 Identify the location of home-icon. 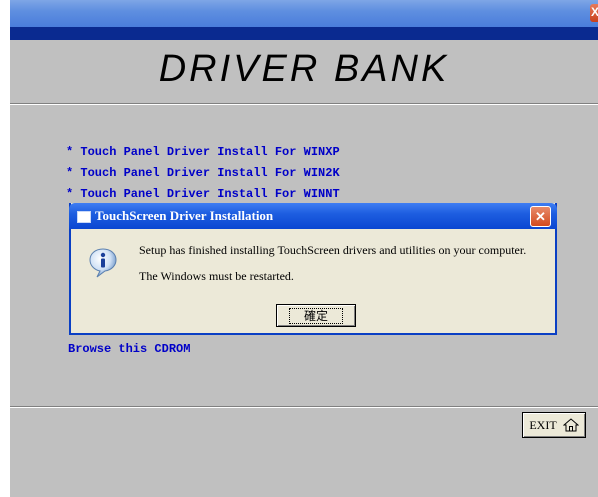
(570, 425).